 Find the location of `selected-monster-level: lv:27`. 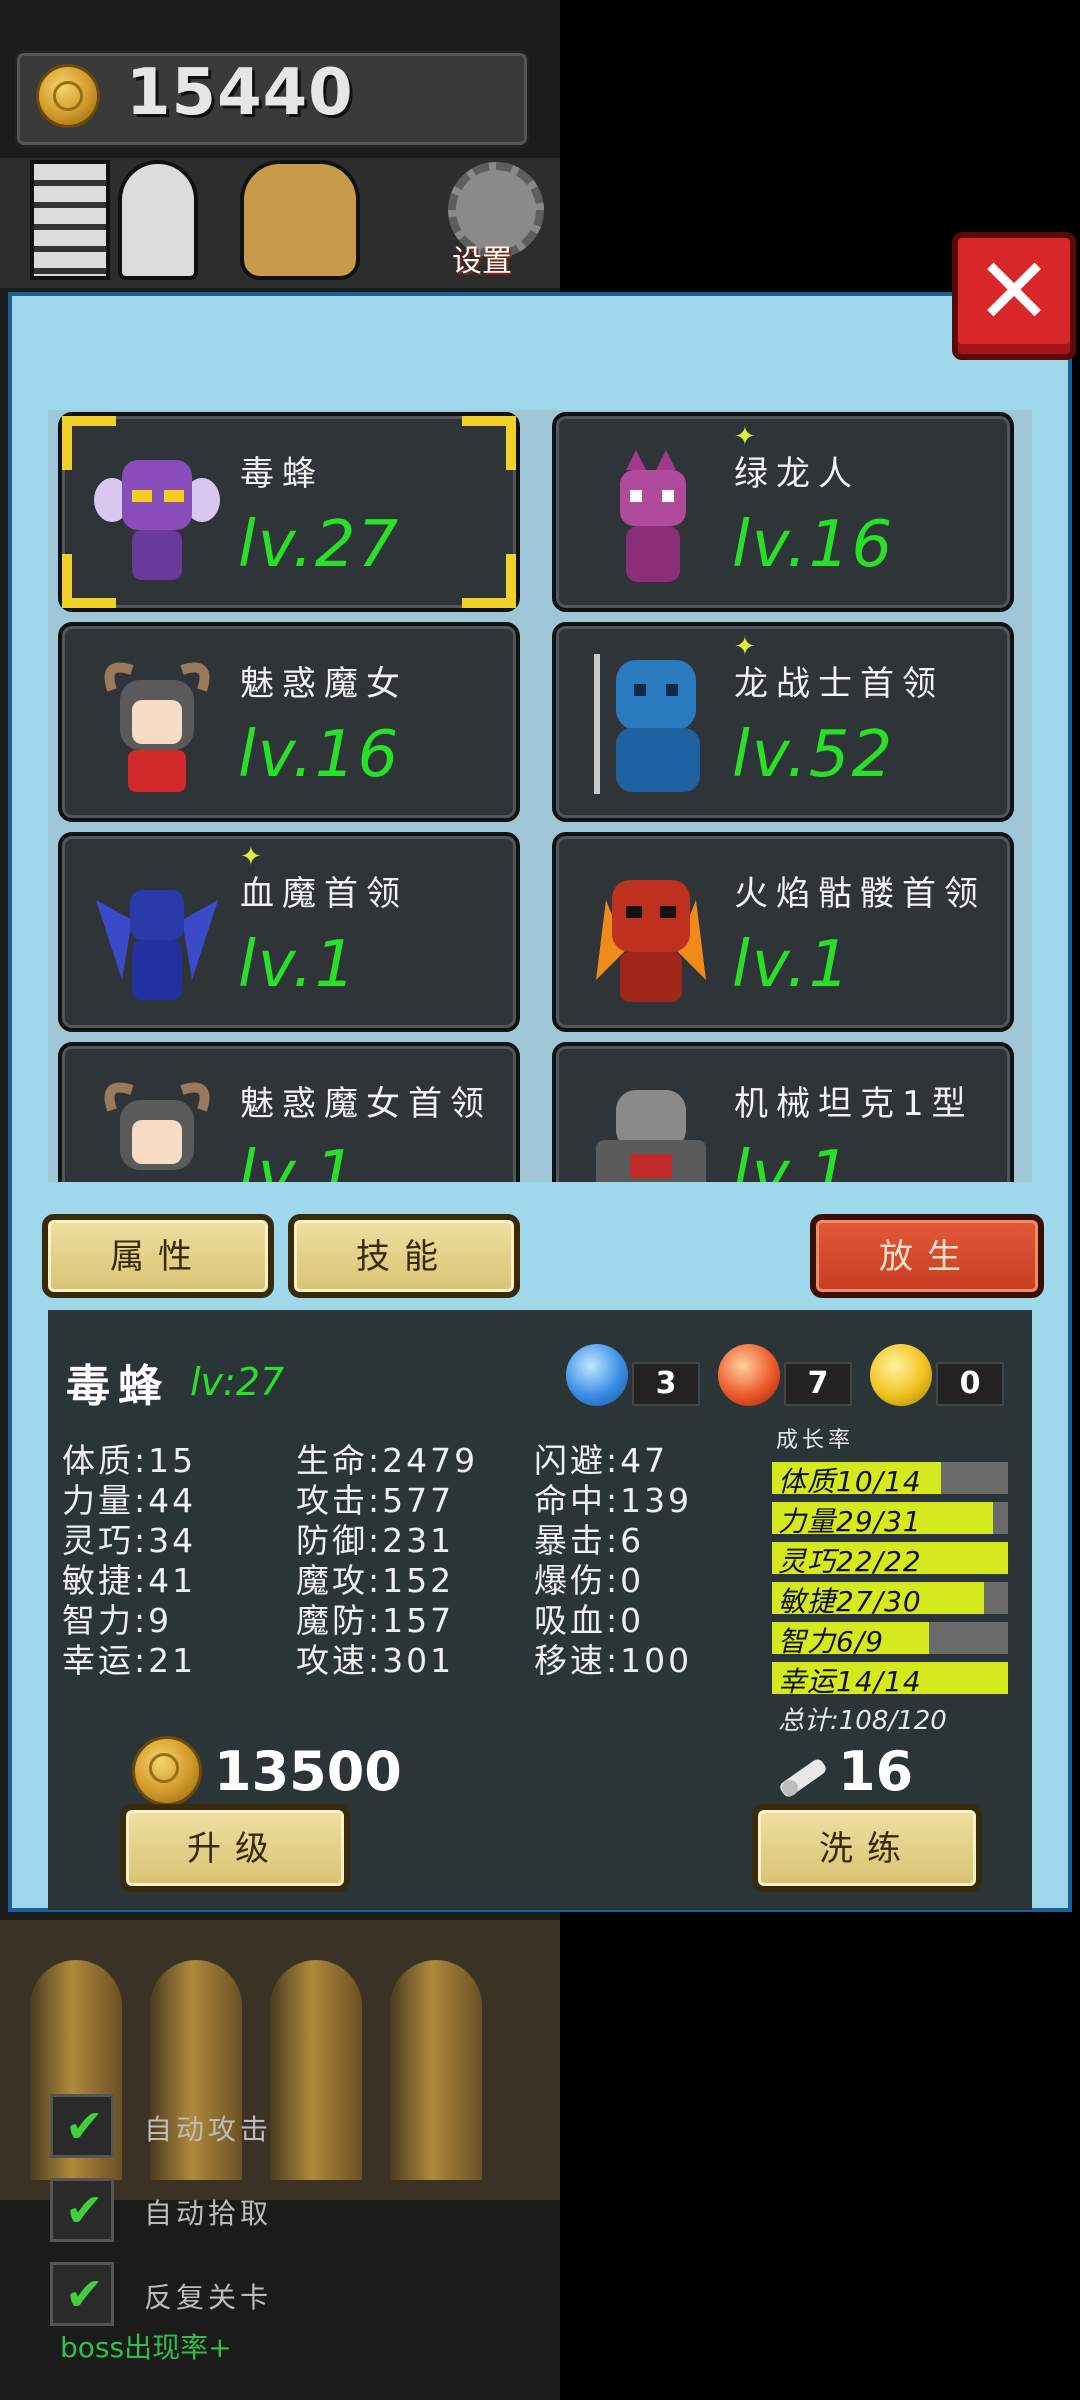

selected-monster-level: lv:27 is located at coordinates (237, 1382).